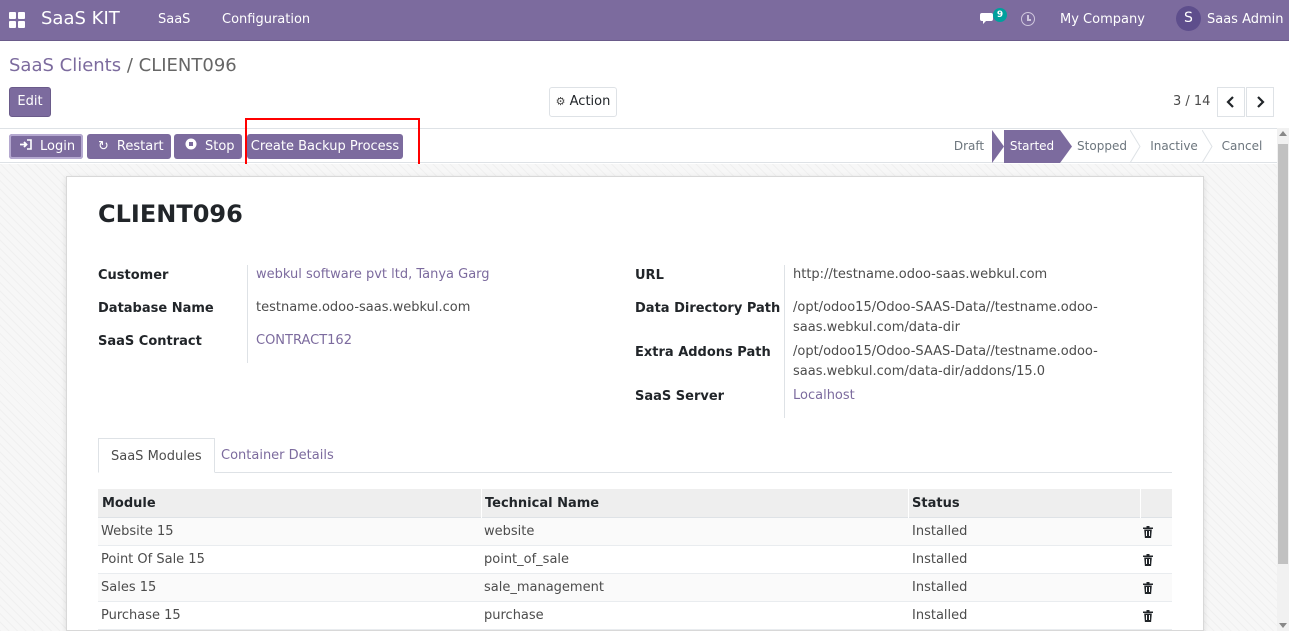  I want to click on menu-saas: SaaS, so click(174, 19).